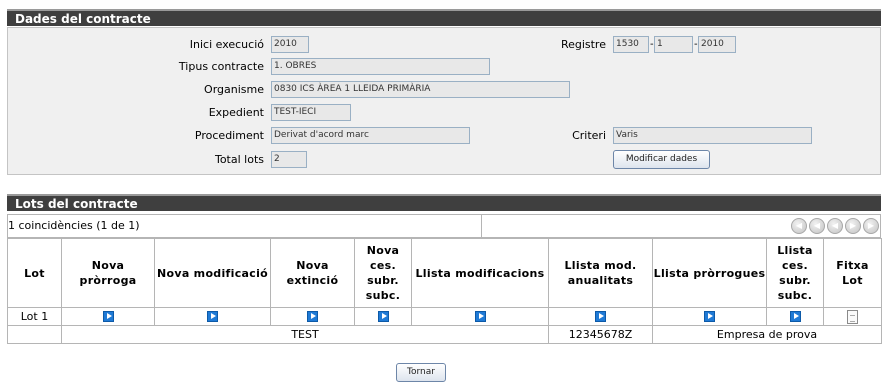 The image size is (890, 382). I want to click on document-icon, so click(852, 316).